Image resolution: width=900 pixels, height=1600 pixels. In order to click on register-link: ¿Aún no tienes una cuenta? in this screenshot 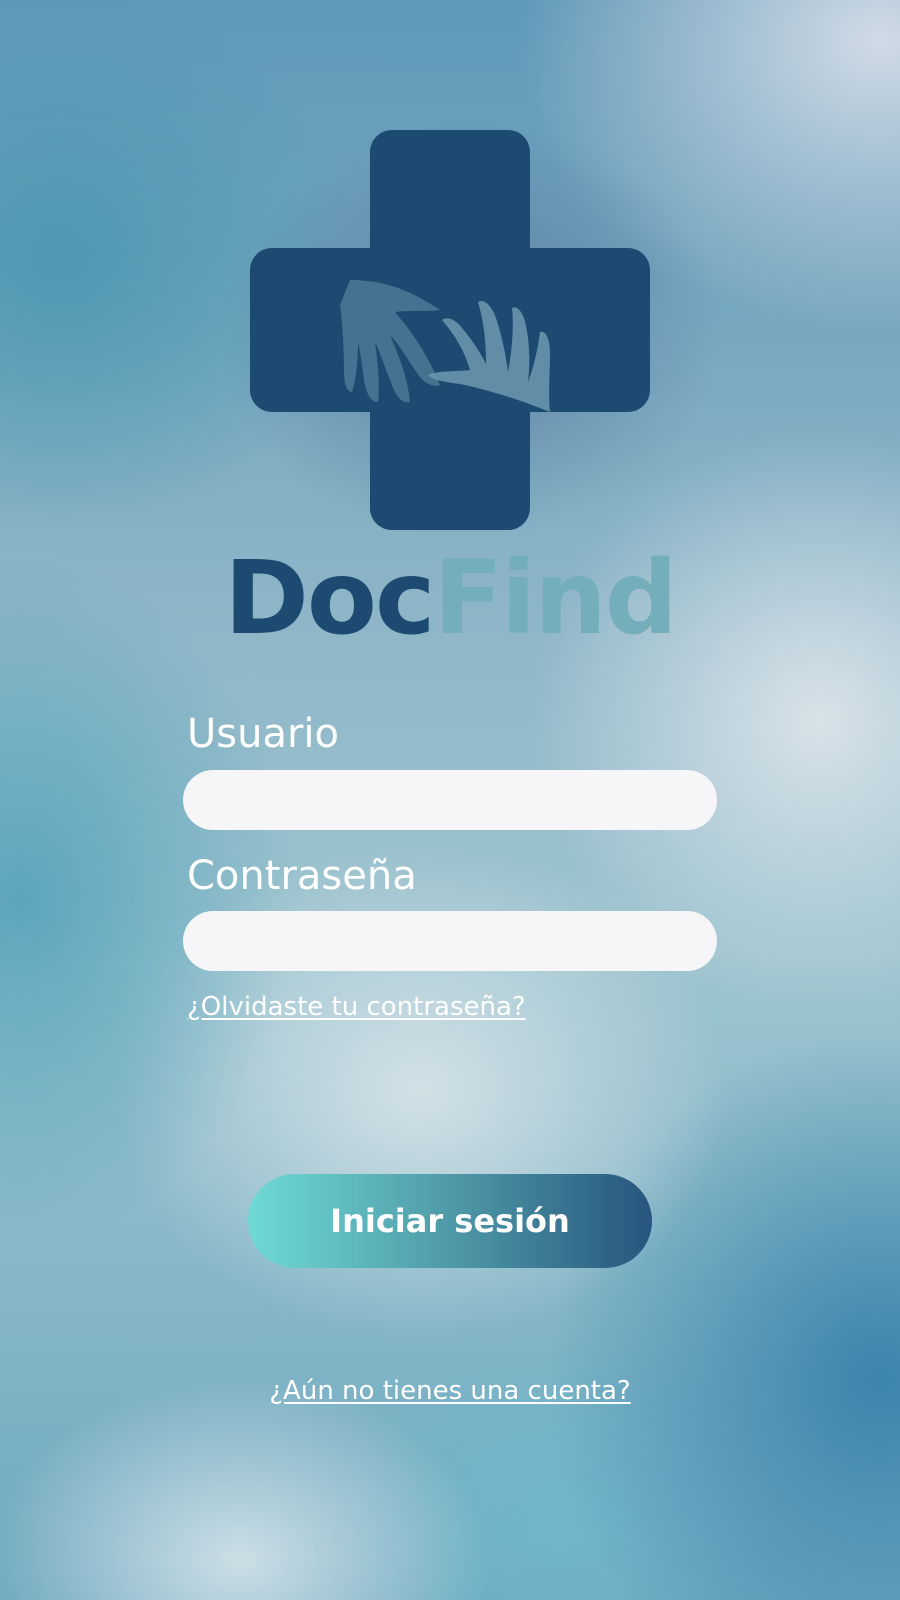, I will do `click(450, 1391)`.